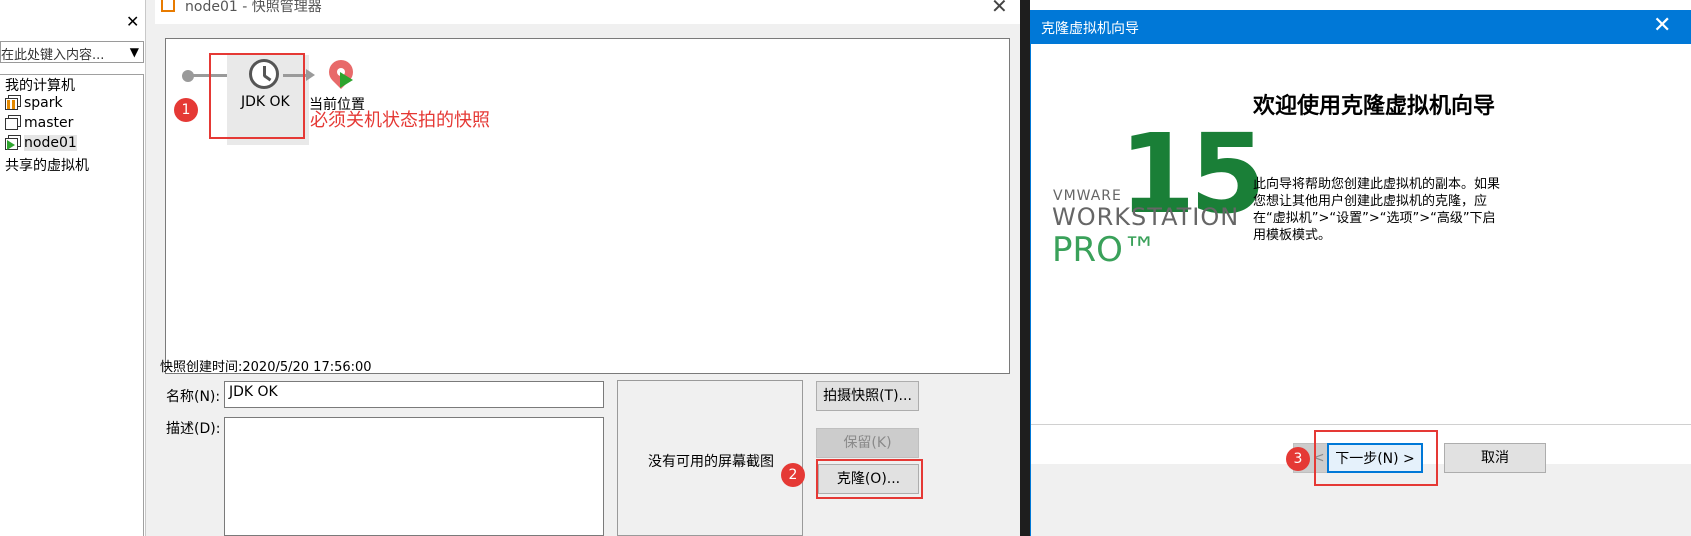 The height and width of the screenshot is (536, 1691). Describe the element at coordinates (266, 367) in the screenshot. I see `snapshot-created-time: 快照创建时间:2020/5/20 17:56:00` at that location.